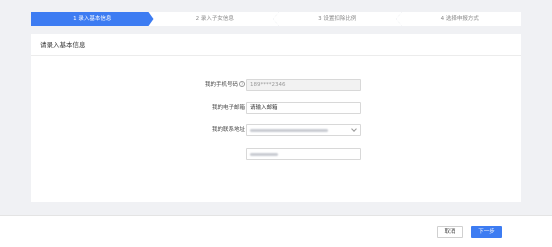  I want to click on address-label: 我的联系地址, so click(228, 130).